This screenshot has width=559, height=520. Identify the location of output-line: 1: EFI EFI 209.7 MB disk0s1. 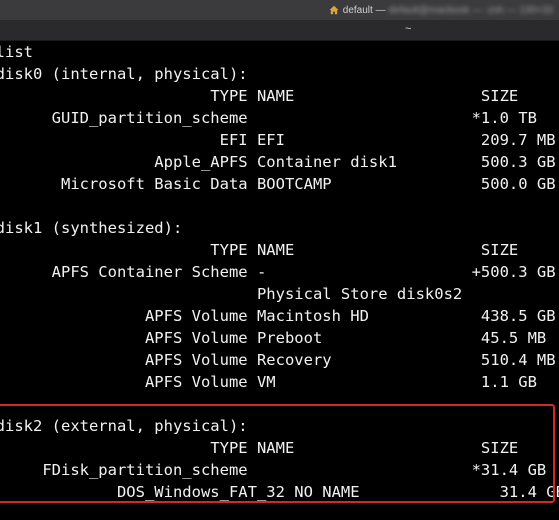
(387, 140).